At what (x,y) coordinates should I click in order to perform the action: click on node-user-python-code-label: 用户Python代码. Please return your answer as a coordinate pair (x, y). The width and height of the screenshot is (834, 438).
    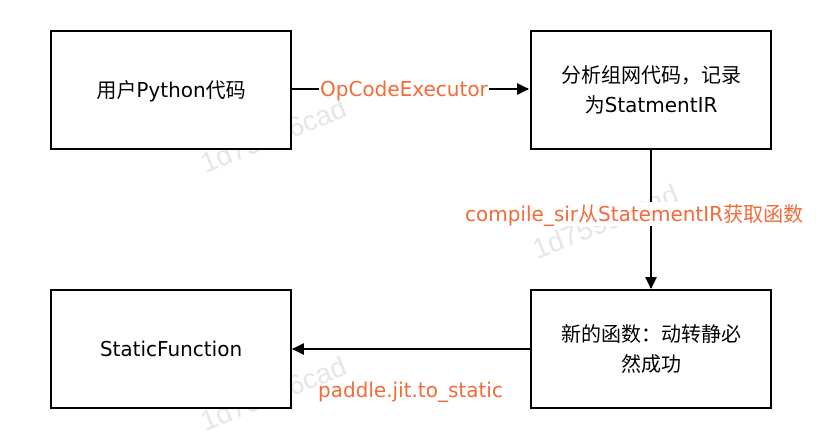
    Looking at the image, I should click on (171, 90).